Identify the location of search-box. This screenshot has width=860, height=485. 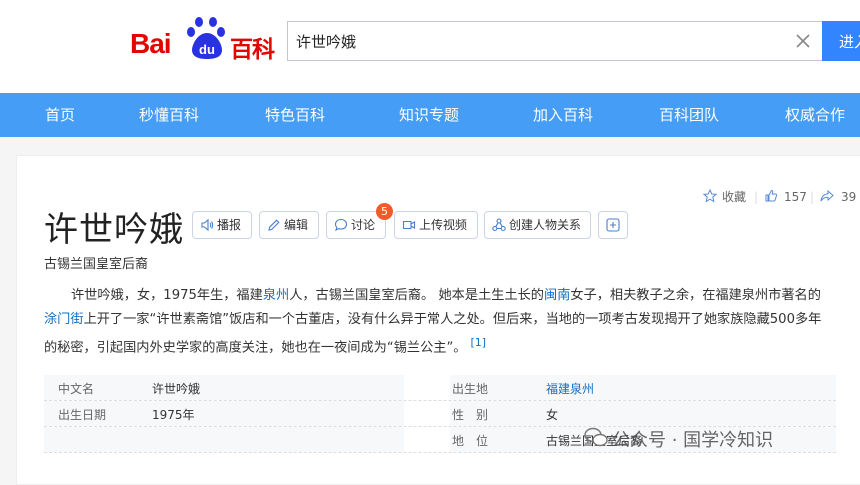
(554, 41).